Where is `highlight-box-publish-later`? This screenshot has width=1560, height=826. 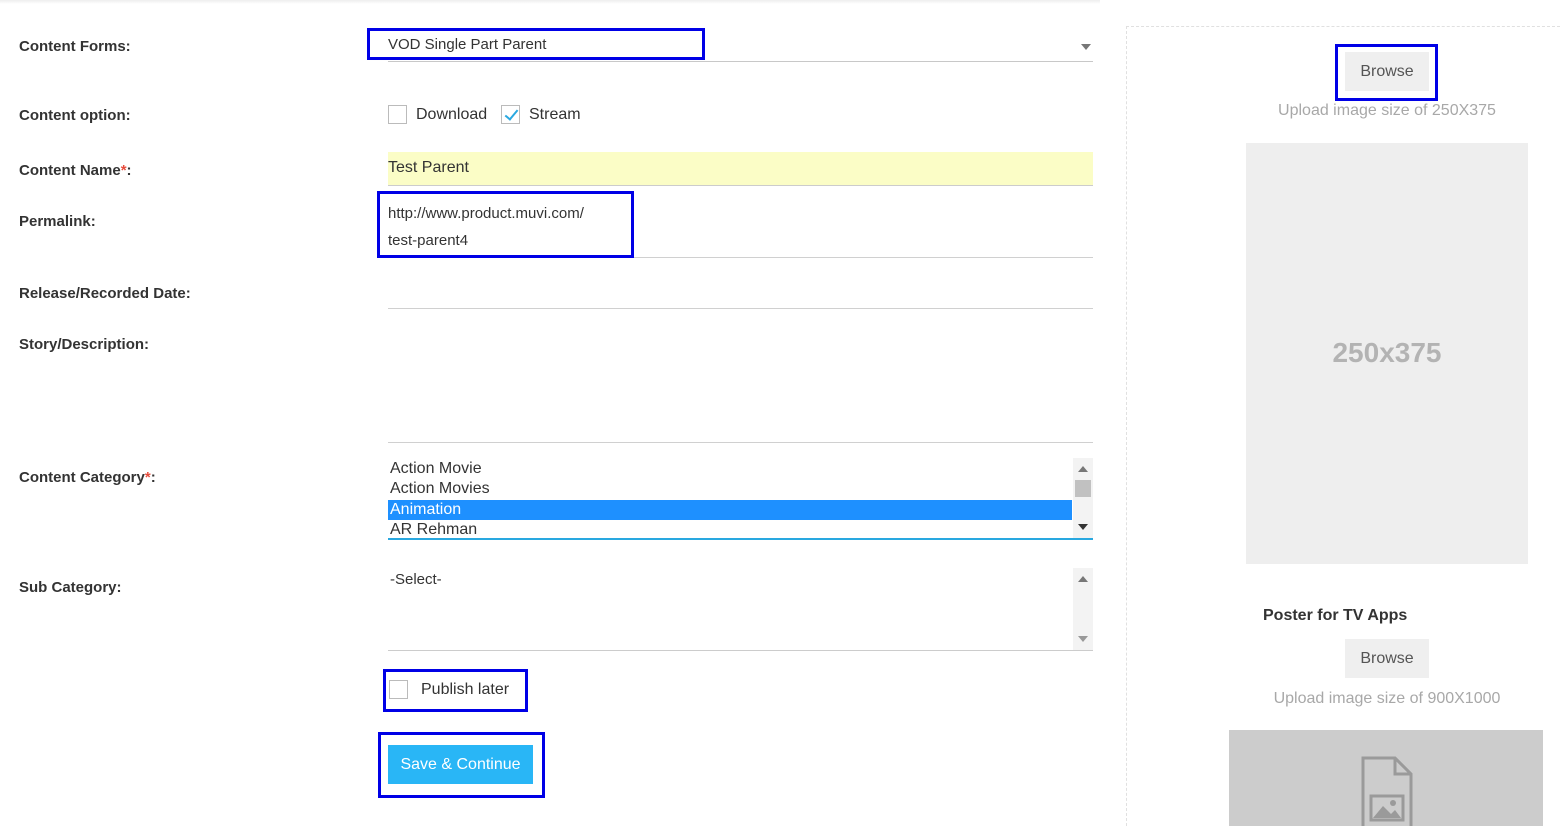
highlight-box-publish-later is located at coordinates (455, 690).